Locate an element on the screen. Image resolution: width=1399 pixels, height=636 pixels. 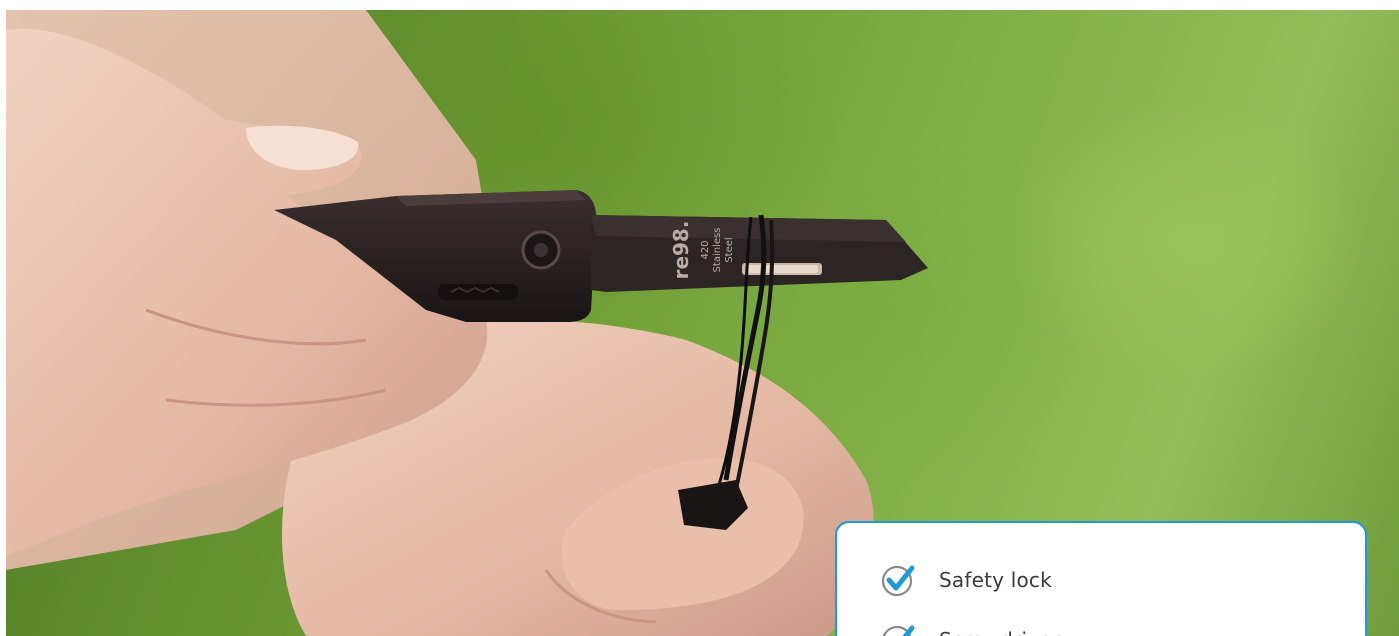
blade-line-3: Steel is located at coordinates (729, 249).